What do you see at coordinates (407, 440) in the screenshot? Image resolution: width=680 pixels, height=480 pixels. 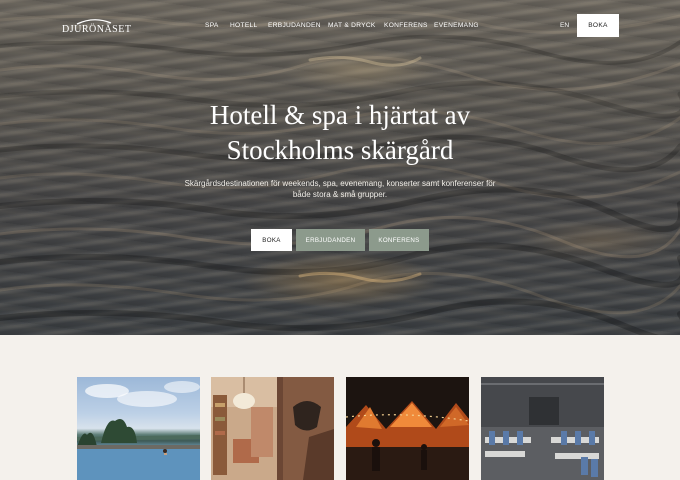 I see `concert-image` at bounding box center [407, 440].